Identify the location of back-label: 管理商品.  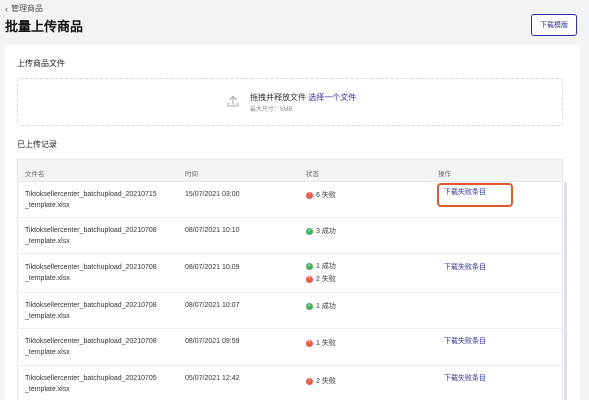
(27, 8).